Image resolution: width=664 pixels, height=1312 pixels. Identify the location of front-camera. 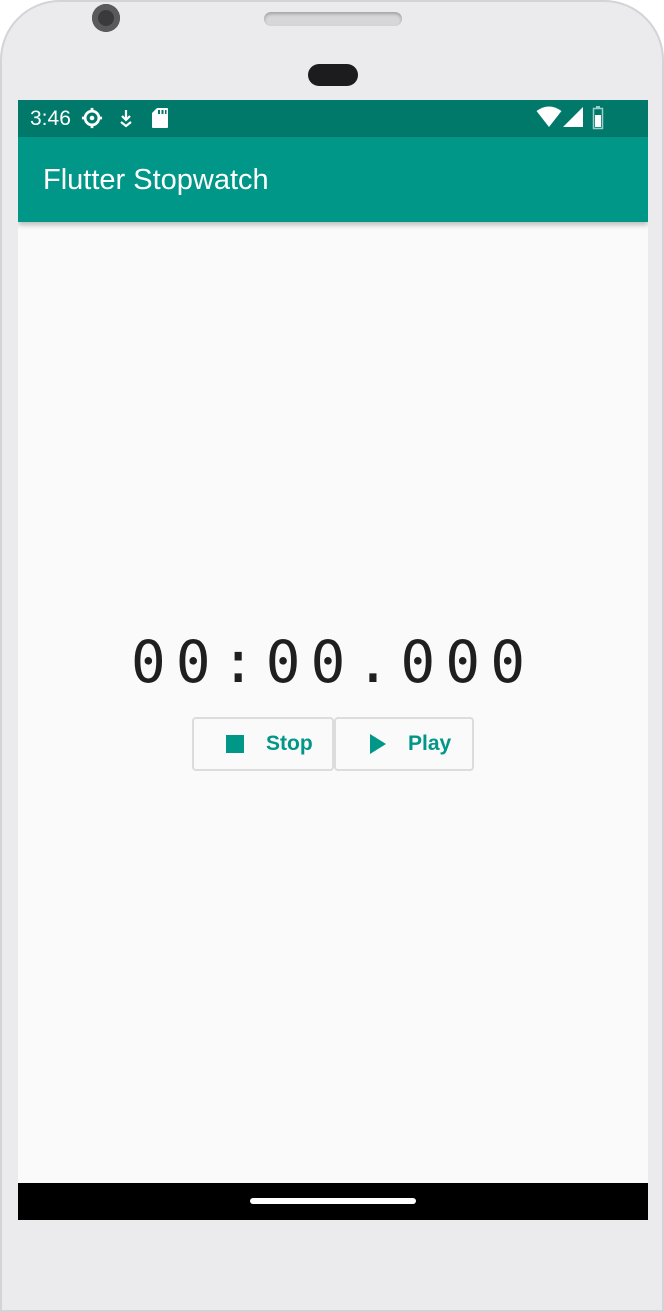
(106, 18).